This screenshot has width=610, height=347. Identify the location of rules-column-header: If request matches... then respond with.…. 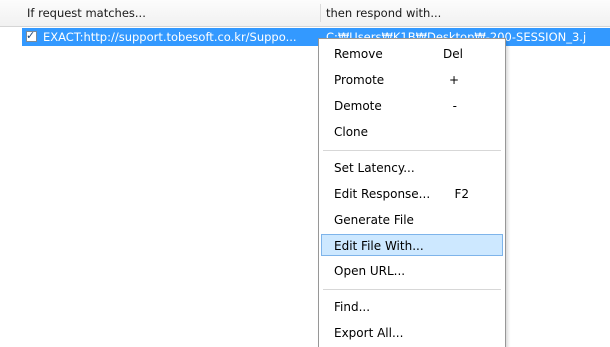
(305, 13).